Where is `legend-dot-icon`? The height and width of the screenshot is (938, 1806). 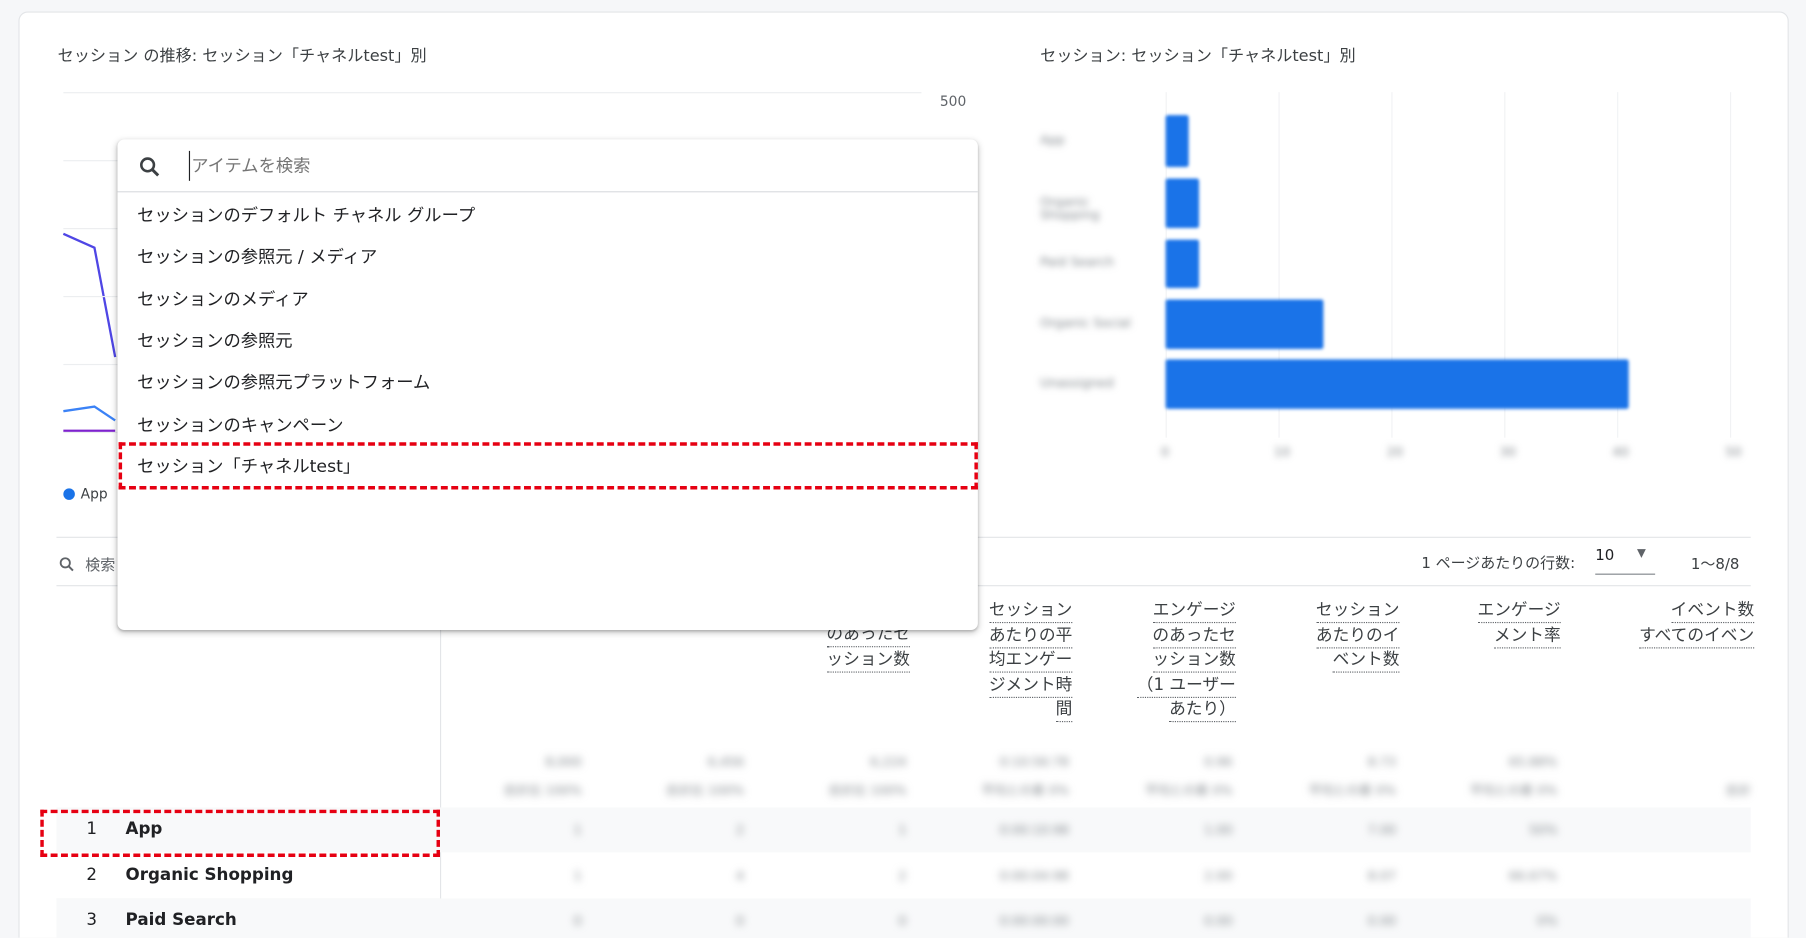 legend-dot-icon is located at coordinates (69, 494).